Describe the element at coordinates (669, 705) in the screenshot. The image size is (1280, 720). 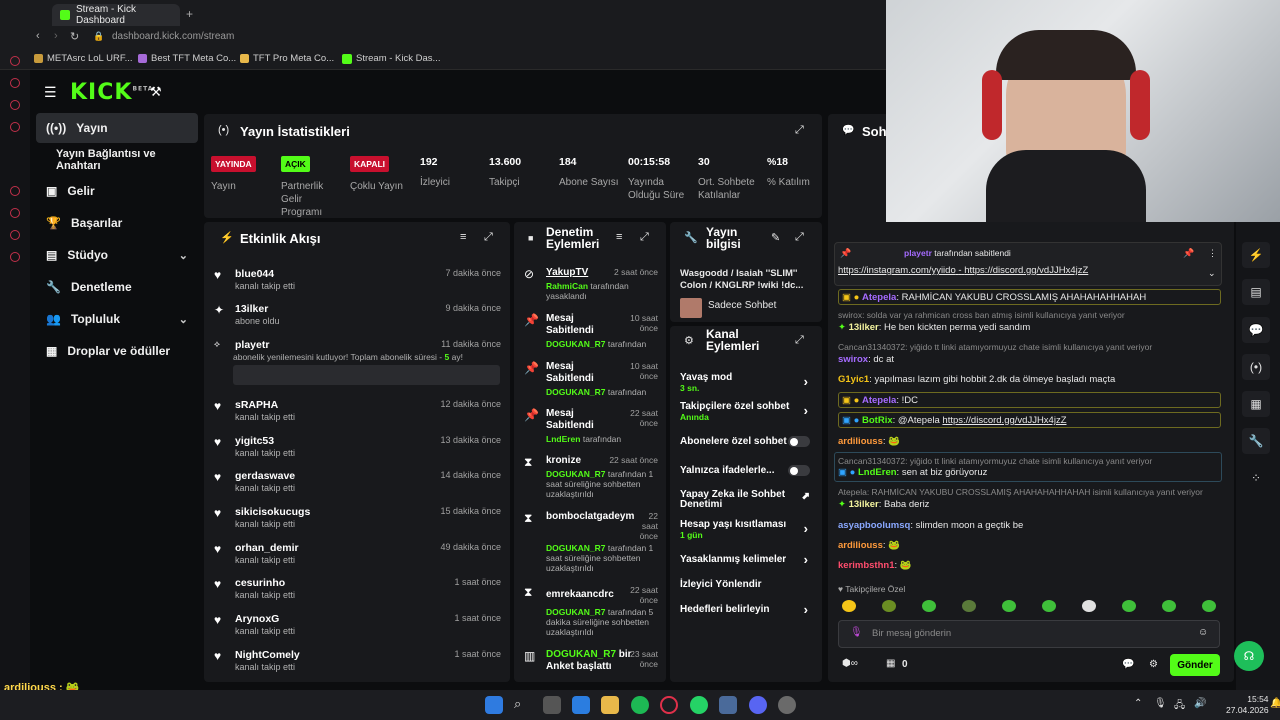
I see `opera-icon` at that location.